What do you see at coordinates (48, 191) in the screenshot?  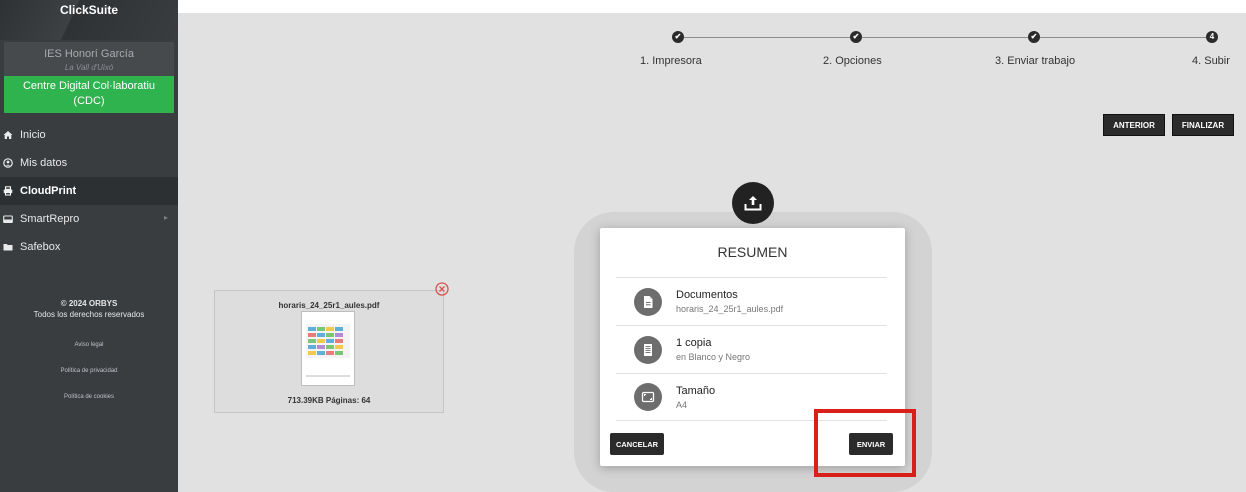 I see `sidebar-item-label: CloudPrint` at bounding box center [48, 191].